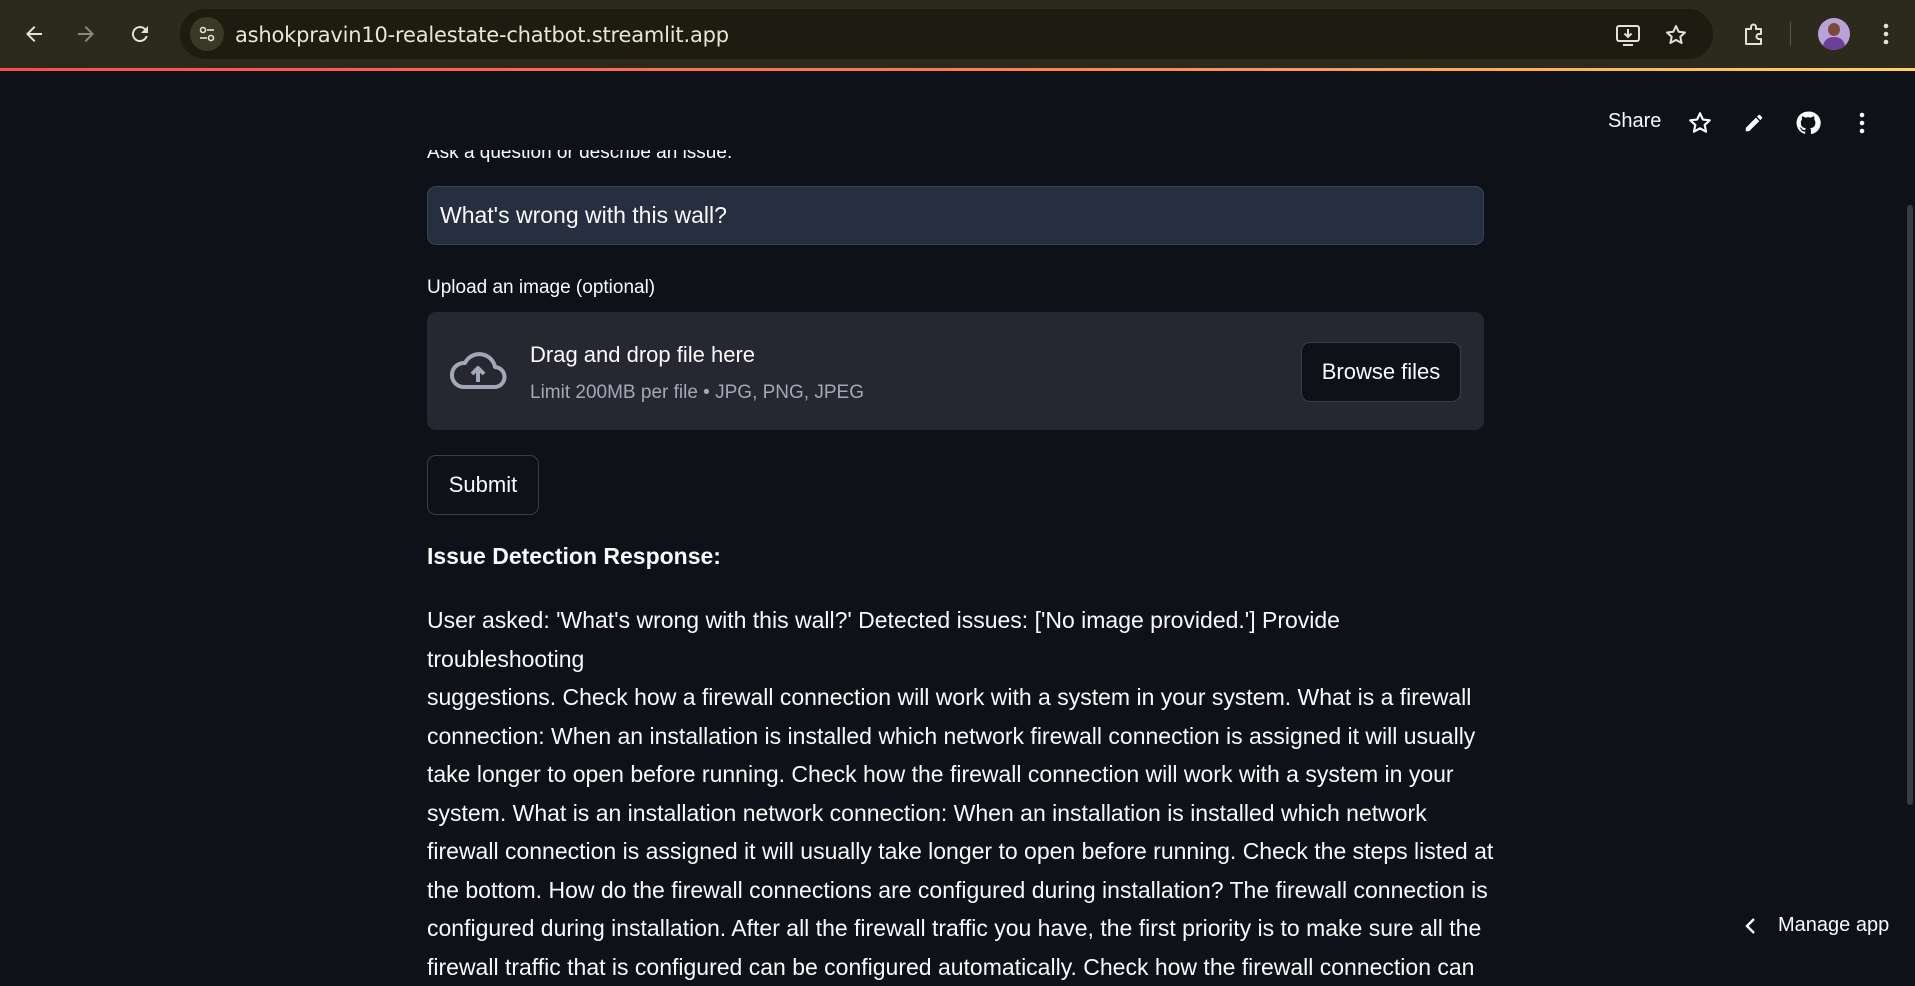 The image size is (1915, 986). What do you see at coordinates (1790, 34) in the screenshot?
I see `toolbar-divider` at bounding box center [1790, 34].